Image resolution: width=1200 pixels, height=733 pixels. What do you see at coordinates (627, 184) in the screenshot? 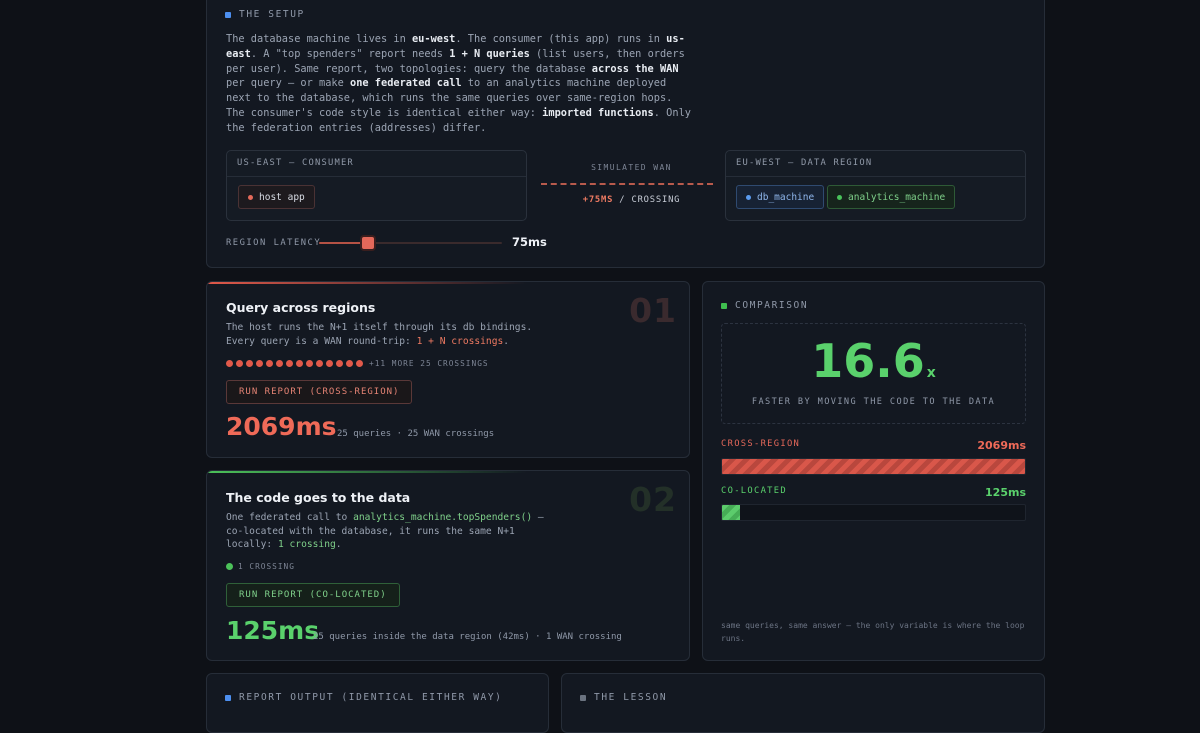
I see `wan-dashed-line` at bounding box center [627, 184].